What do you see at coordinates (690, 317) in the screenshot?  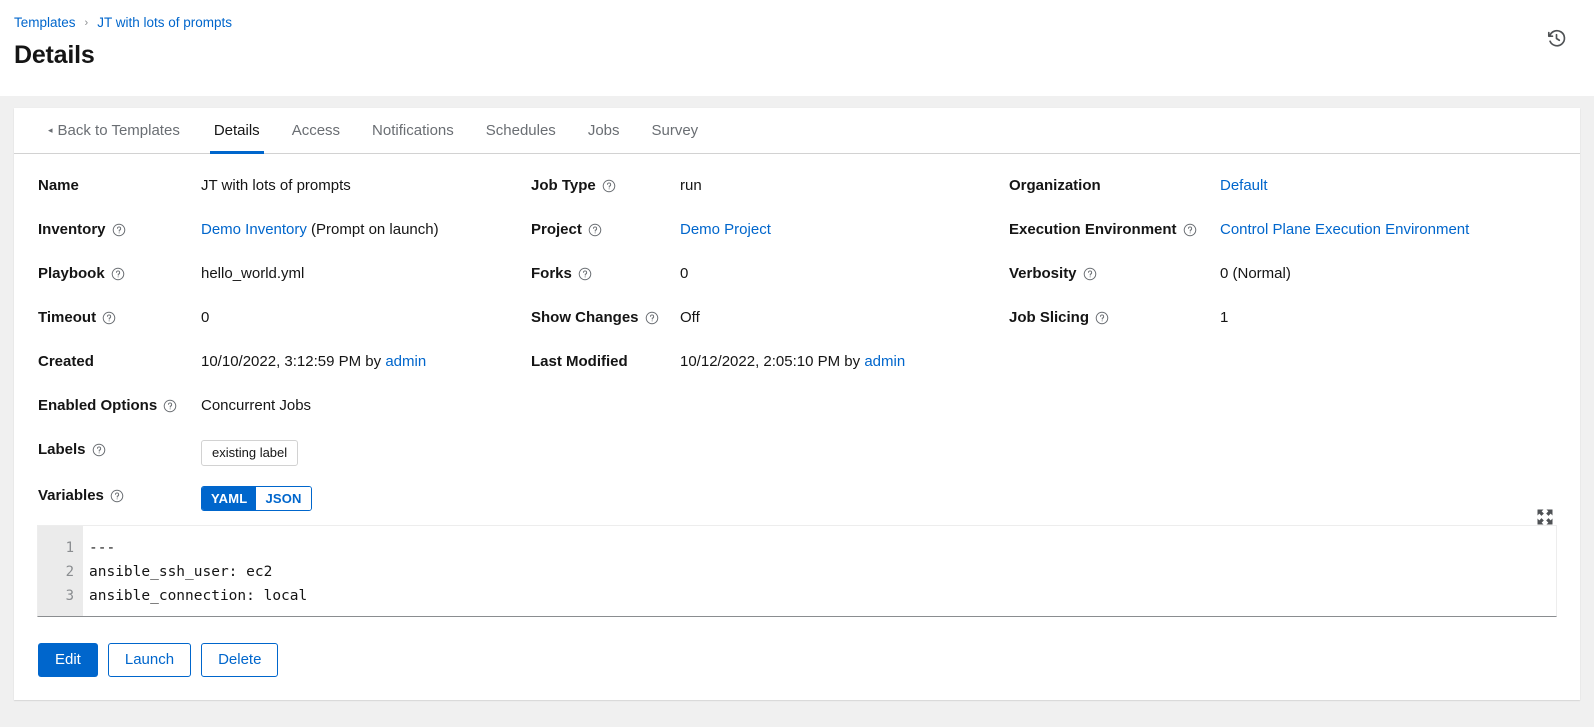 I see `value-show-changes: Off` at bounding box center [690, 317].